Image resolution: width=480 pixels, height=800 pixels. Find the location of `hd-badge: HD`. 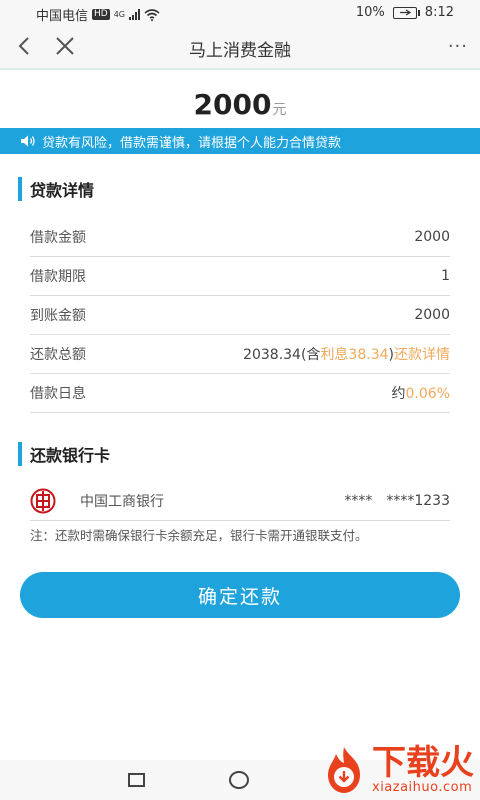

hd-badge: HD is located at coordinates (101, 14).